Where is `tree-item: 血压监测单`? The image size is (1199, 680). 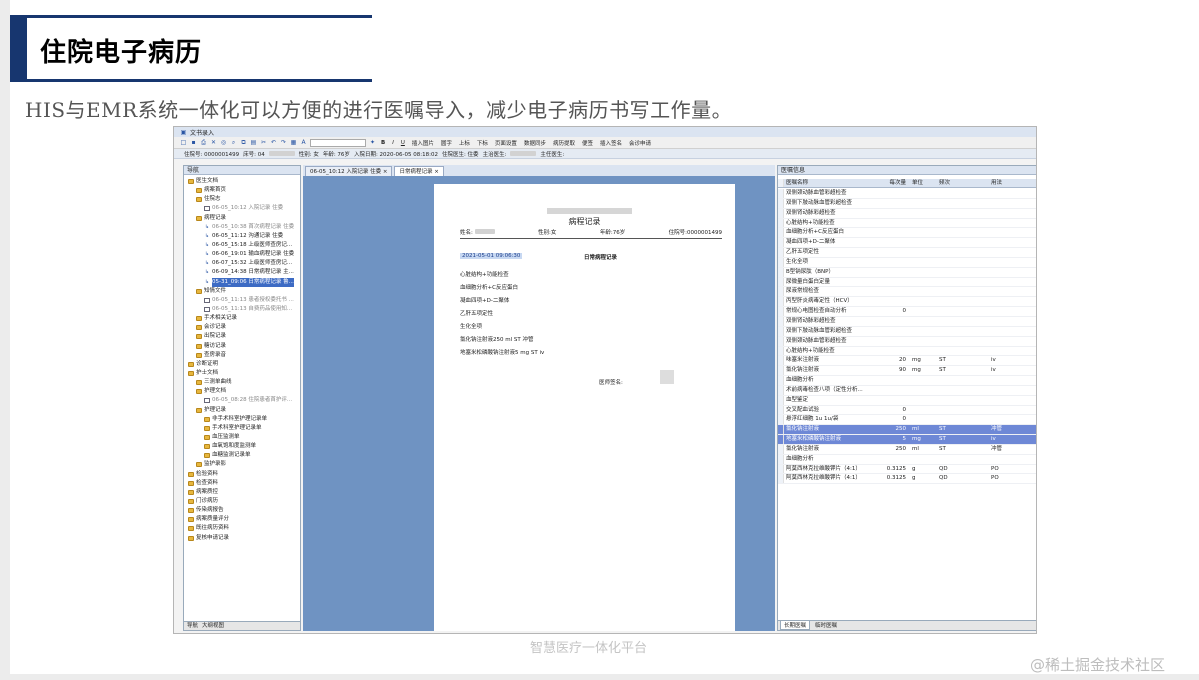
tree-item: 血压监测单 is located at coordinates (243, 437).